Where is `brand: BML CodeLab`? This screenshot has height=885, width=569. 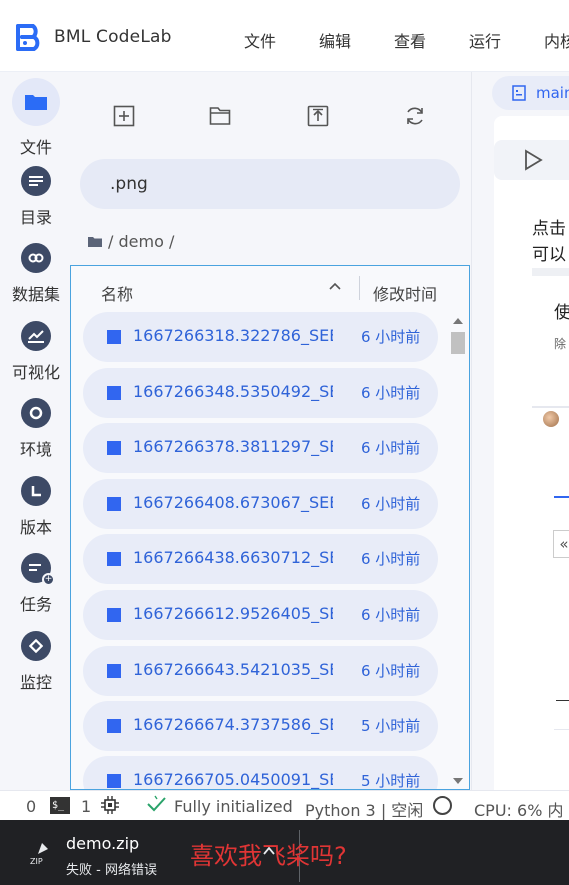
brand: BML CodeLab is located at coordinates (92, 37).